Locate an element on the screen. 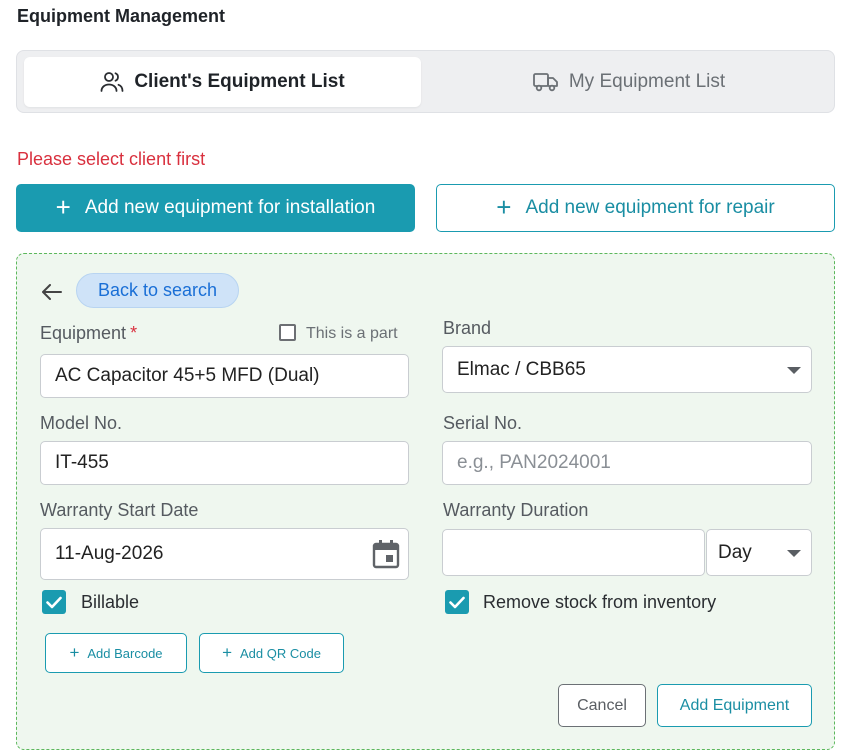  add-qr-label: Add QR Code is located at coordinates (280, 653).